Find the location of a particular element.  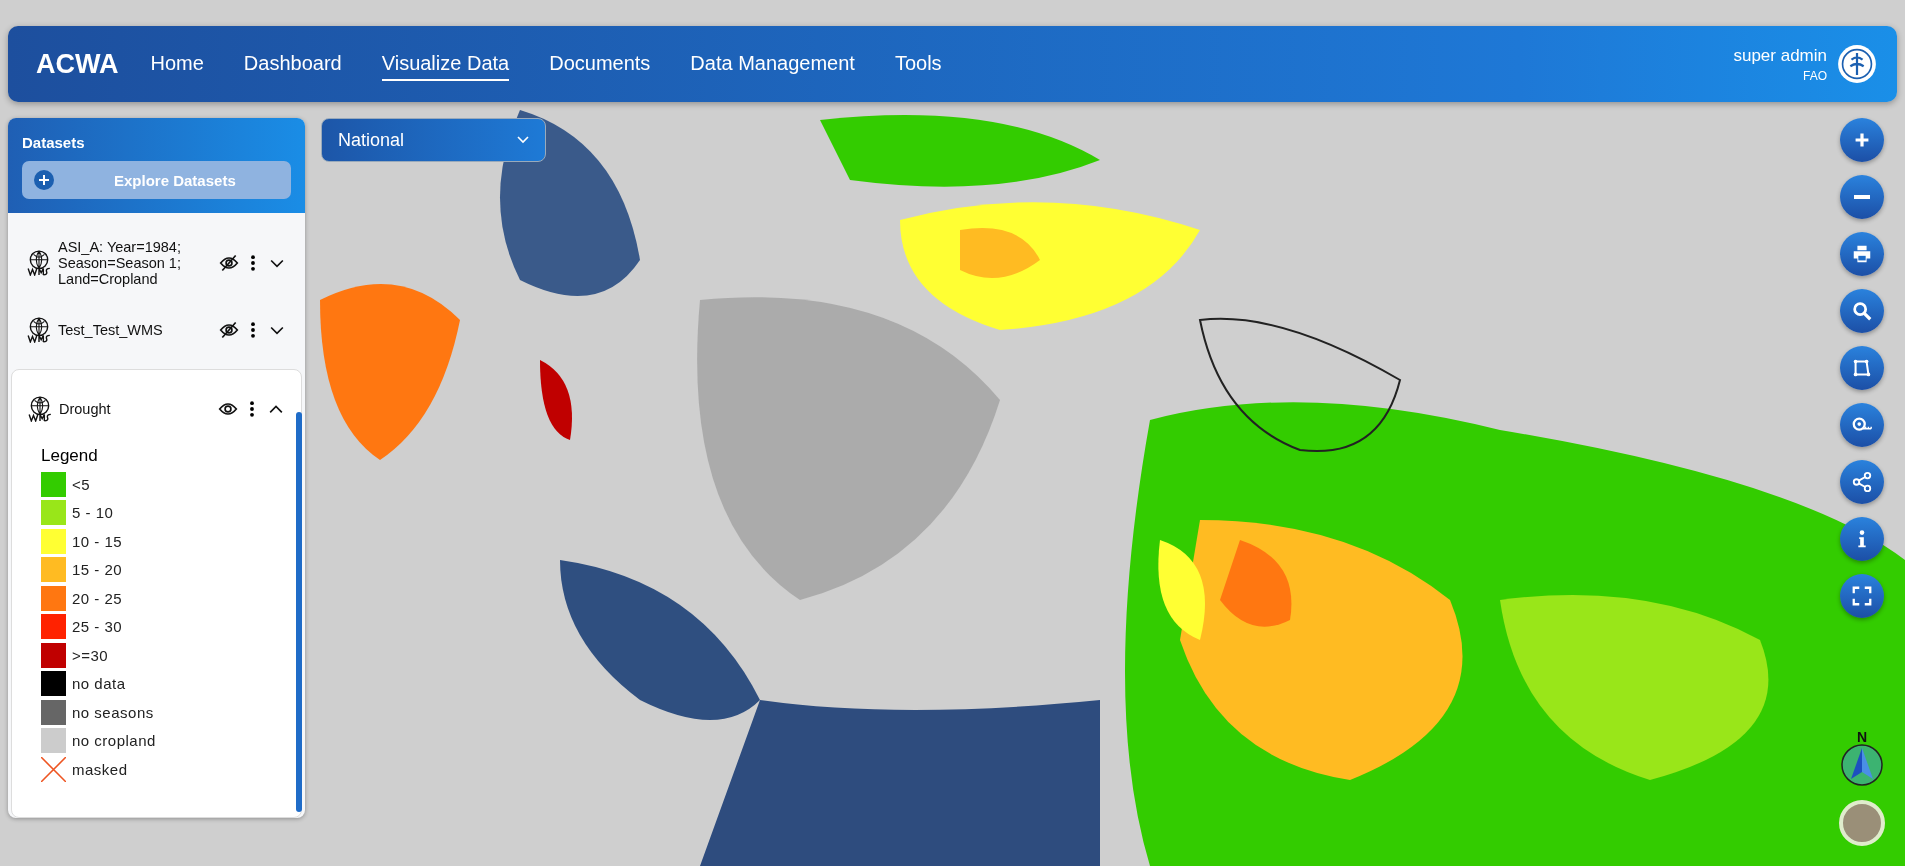

legend-label: masked is located at coordinates (100, 769).